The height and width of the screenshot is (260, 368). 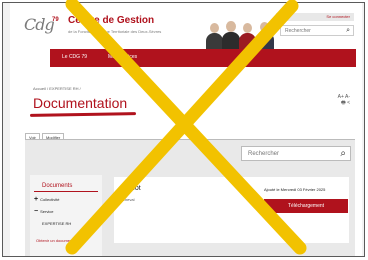 I want to click on document-meta: Cheval, so click(x=128, y=199).